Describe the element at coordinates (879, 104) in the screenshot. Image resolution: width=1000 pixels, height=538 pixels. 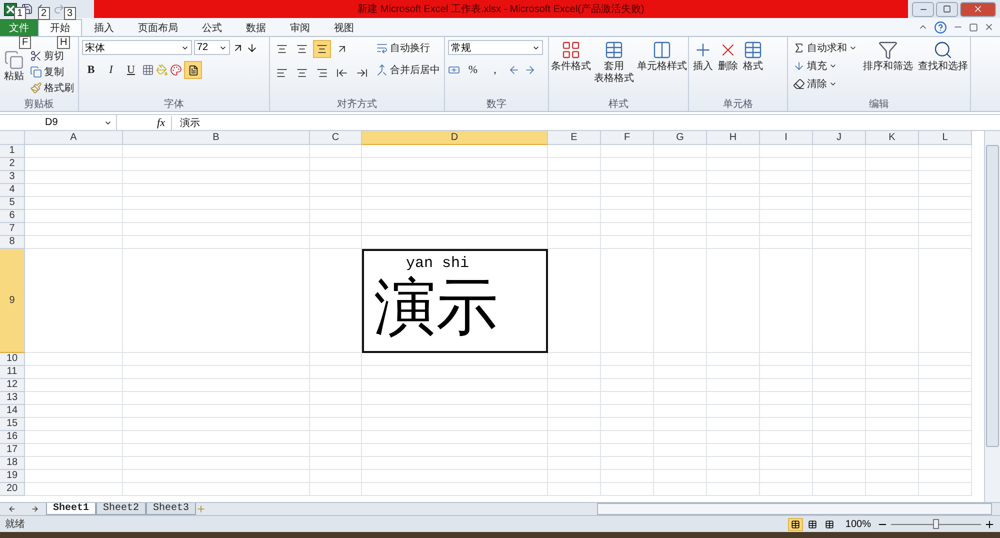
I see `group-label: 编辑` at that location.